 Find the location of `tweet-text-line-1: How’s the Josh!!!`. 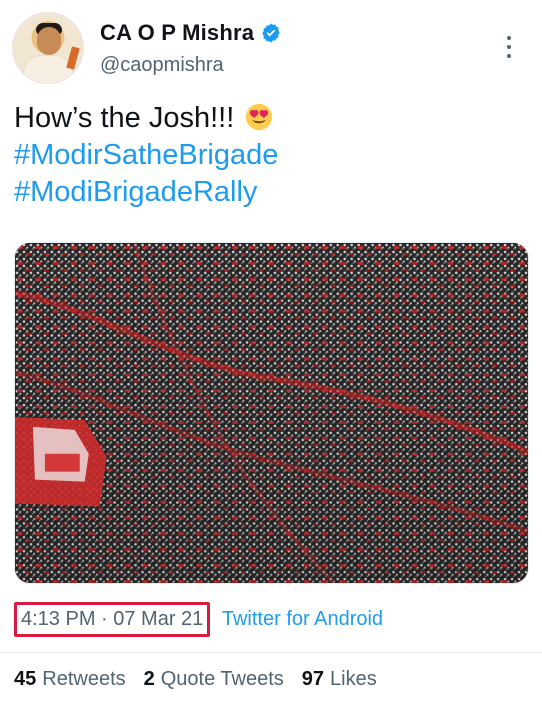

tweet-text-line-1: How’s the Josh!!! is located at coordinates (271, 118).